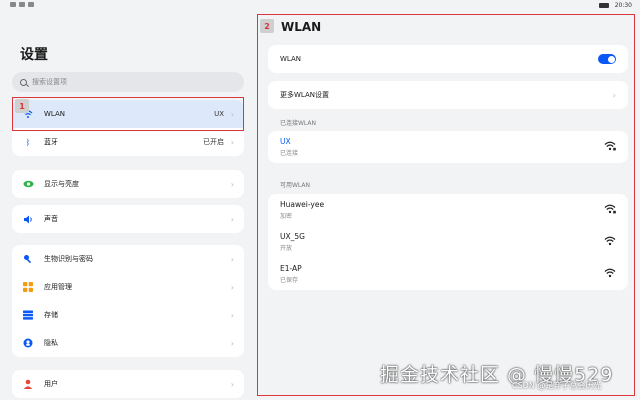 The width and height of the screenshot is (640, 400). What do you see at coordinates (298, 123) in the screenshot?
I see `connected-section-label: 已连接WLAN` at bounding box center [298, 123].